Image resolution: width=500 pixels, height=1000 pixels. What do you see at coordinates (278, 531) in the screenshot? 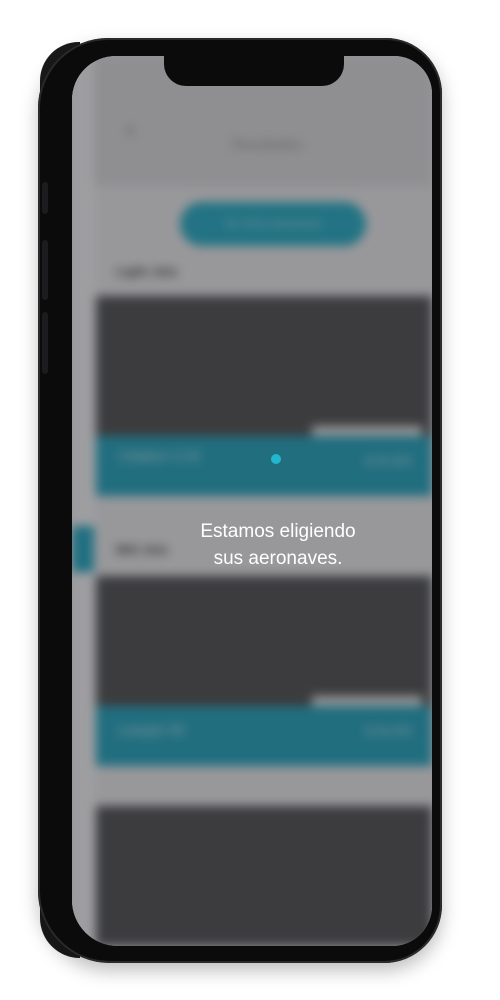
I see `loading-line-1: Estamos eligiendo` at bounding box center [278, 531].